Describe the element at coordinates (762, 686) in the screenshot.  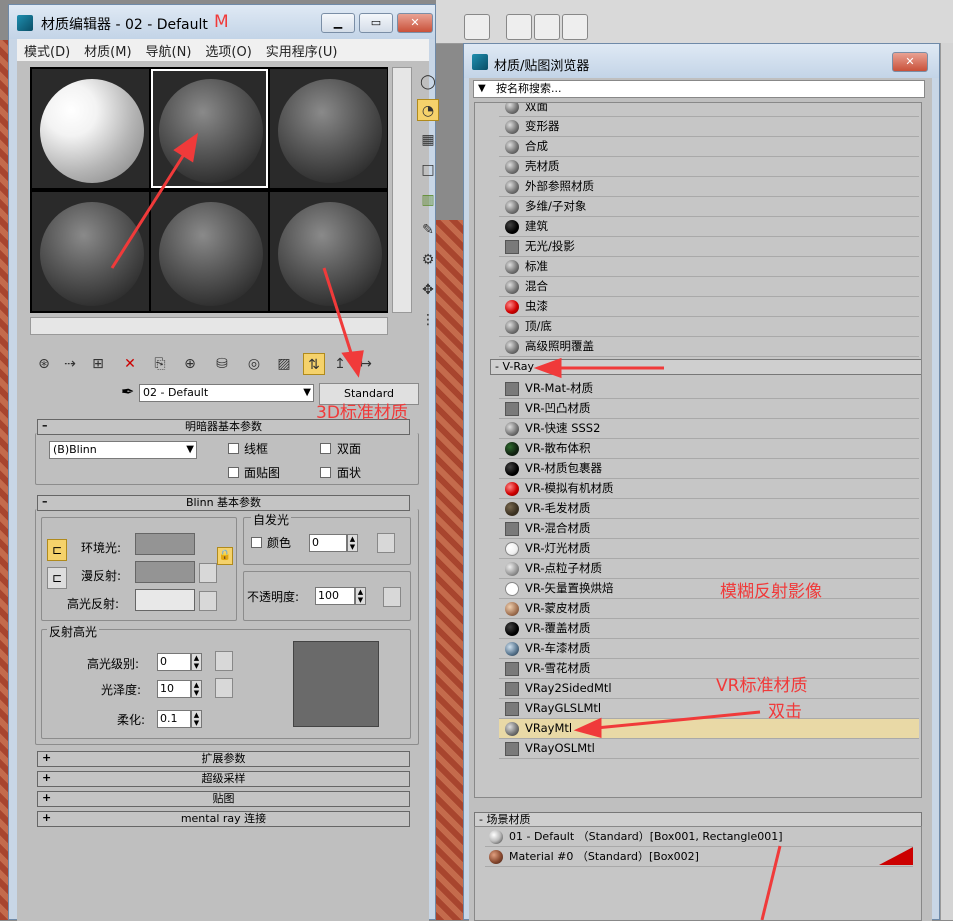
I see `annotation-vr-standard: VR标准材质` at that location.